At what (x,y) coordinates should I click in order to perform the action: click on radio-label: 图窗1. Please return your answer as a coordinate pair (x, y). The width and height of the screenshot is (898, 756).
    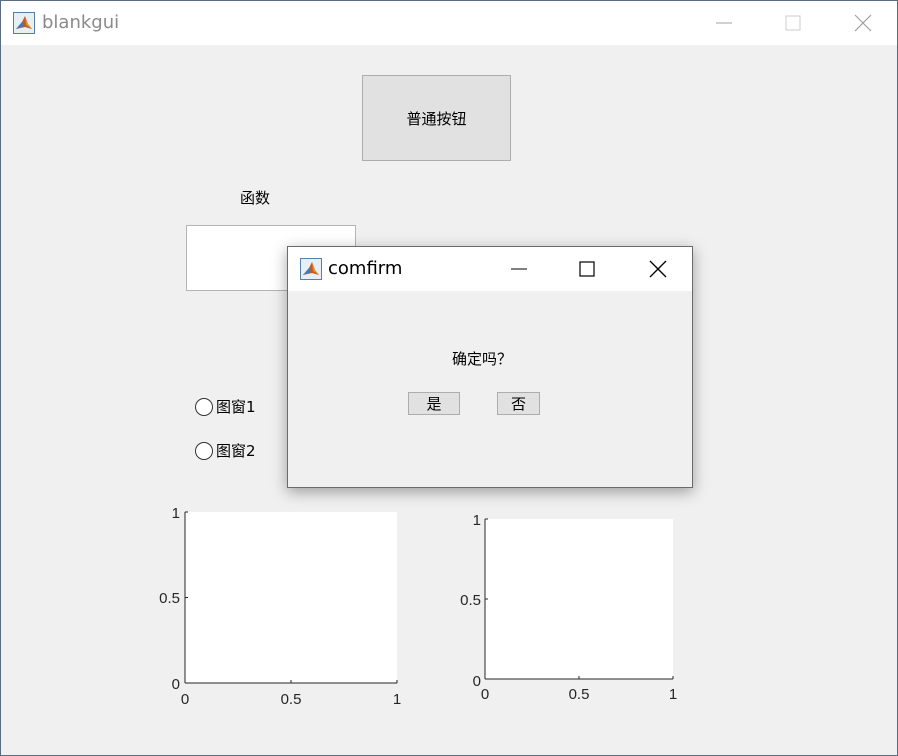
    Looking at the image, I should click on (236, 407).